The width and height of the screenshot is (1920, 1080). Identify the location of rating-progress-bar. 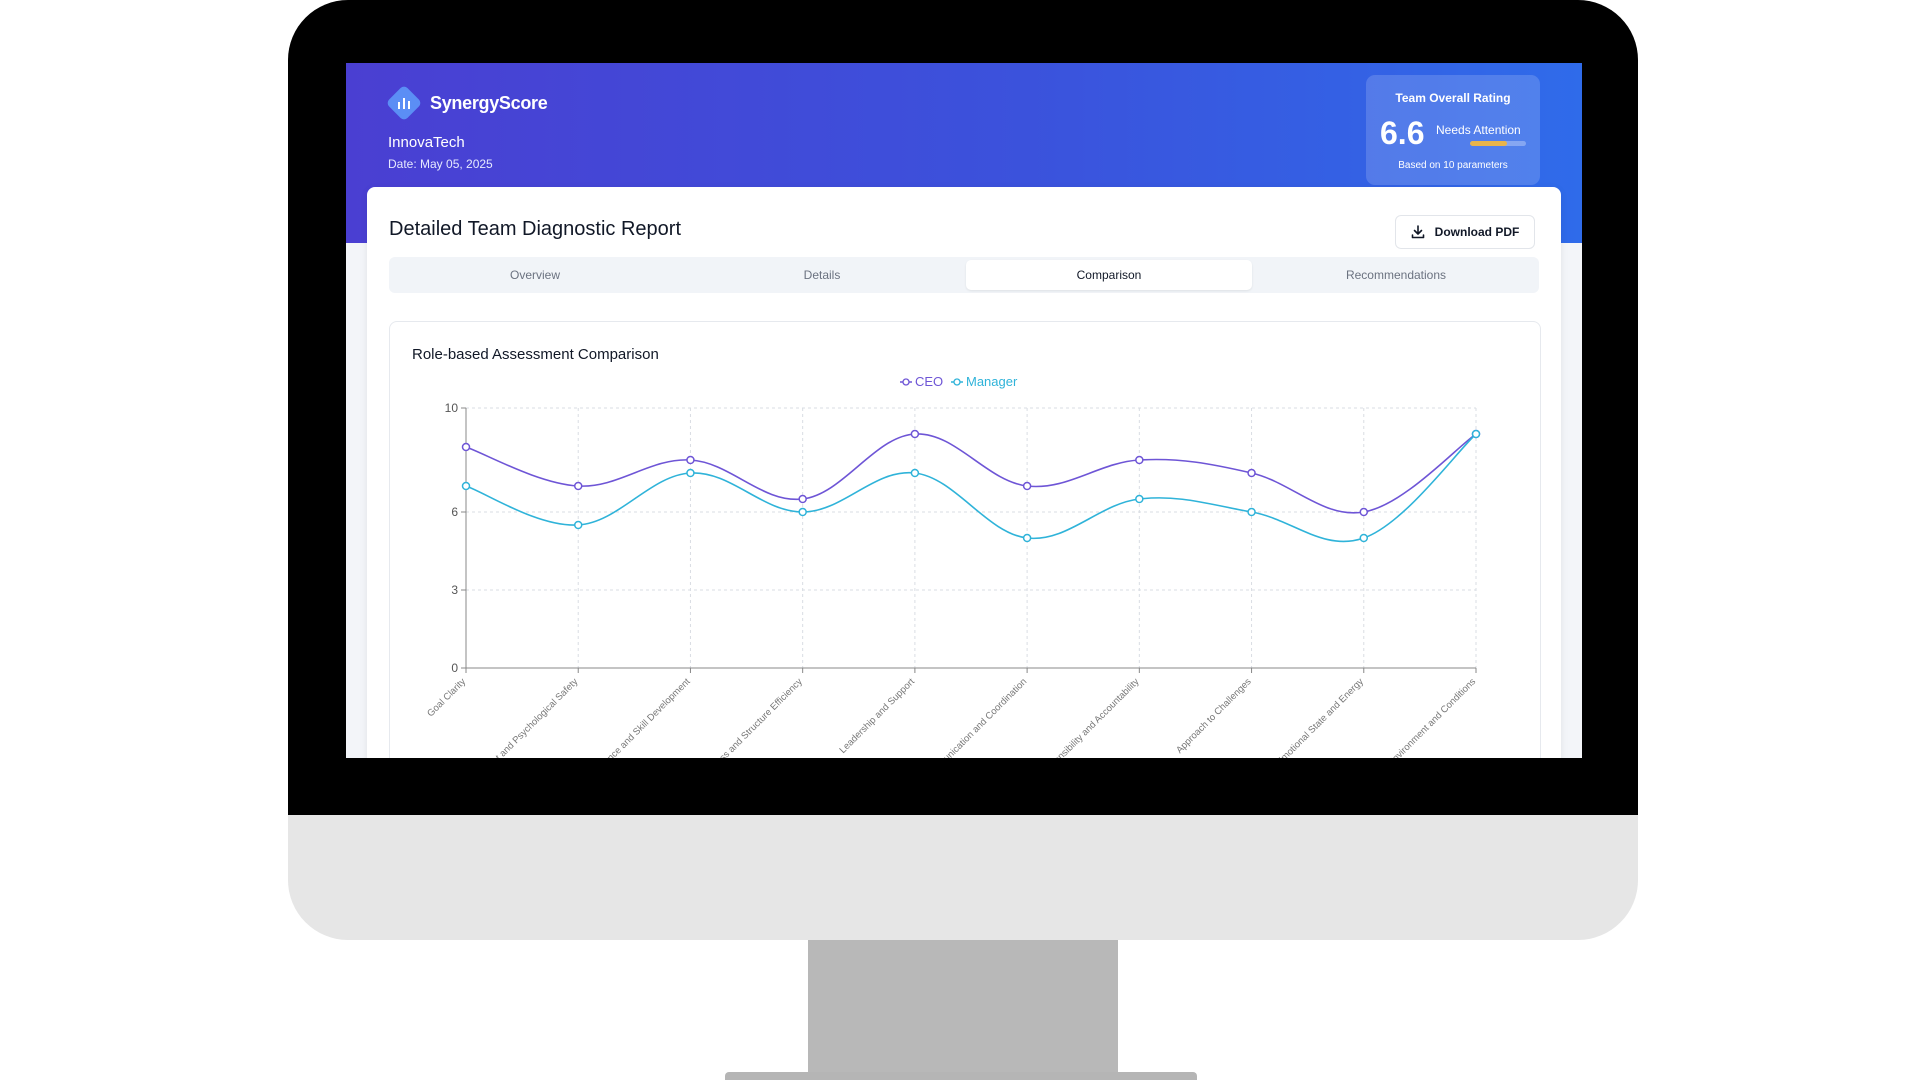
(1498, 143).